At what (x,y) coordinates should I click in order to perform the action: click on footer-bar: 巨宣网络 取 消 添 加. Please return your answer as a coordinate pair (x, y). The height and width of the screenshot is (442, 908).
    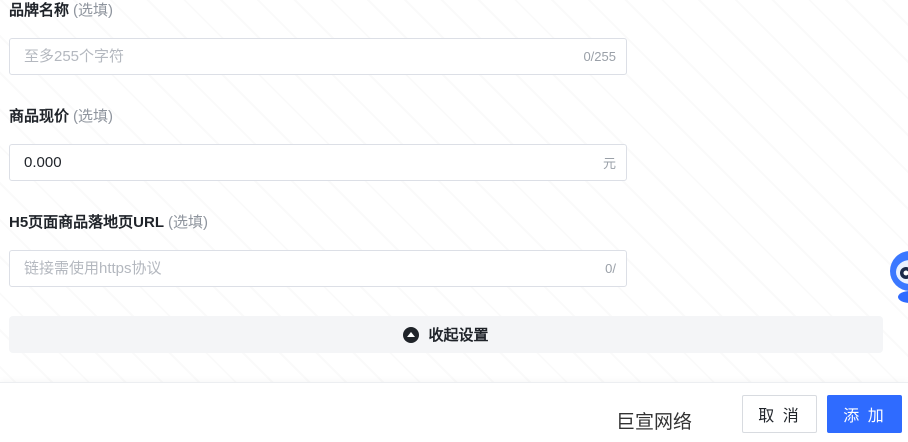
    Looking at the image, I should click on (454, 412).